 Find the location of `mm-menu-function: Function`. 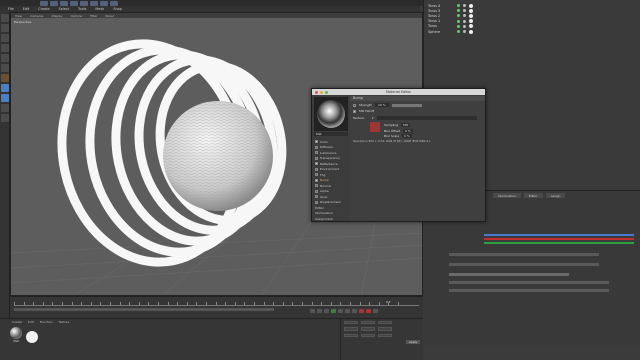

mm-menu-function: Function is located at coordinates (46, 322).